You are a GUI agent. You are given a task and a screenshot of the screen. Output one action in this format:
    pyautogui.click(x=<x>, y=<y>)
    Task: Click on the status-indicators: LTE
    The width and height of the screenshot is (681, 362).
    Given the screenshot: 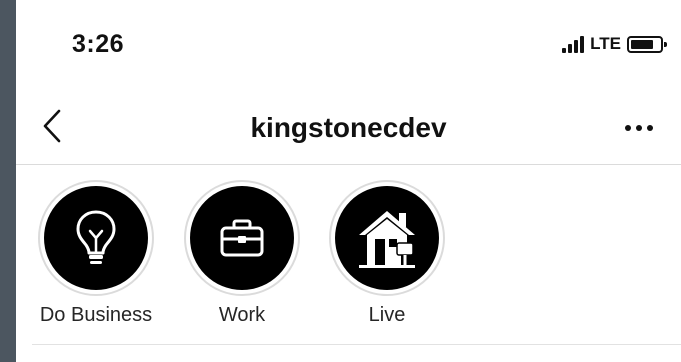 What is the action you would take?
    pyautogui.click(x=614, y=44)
    